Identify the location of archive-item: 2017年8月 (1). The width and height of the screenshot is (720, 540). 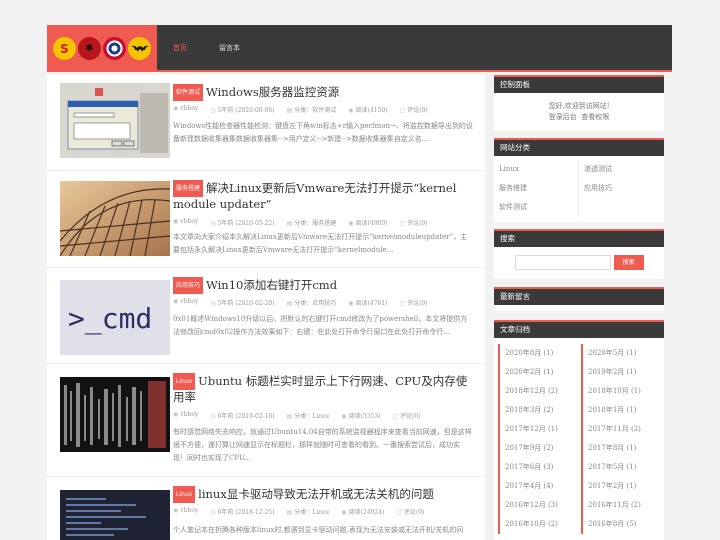
(620, 448).